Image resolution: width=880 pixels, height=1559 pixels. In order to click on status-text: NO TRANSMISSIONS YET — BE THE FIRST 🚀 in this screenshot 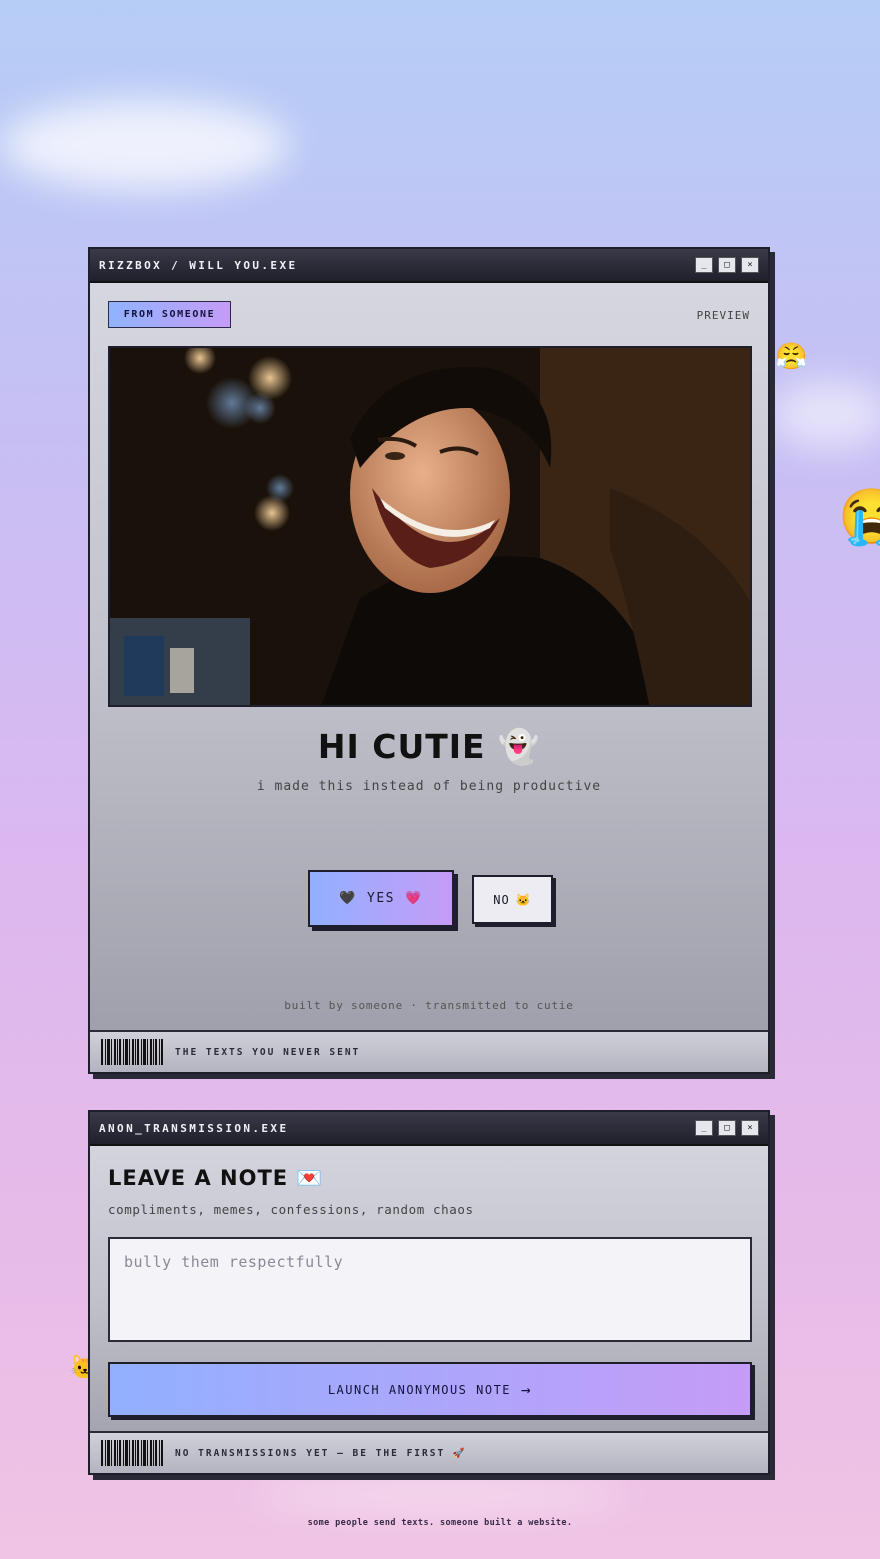, I will do `click(321, 1453)`.